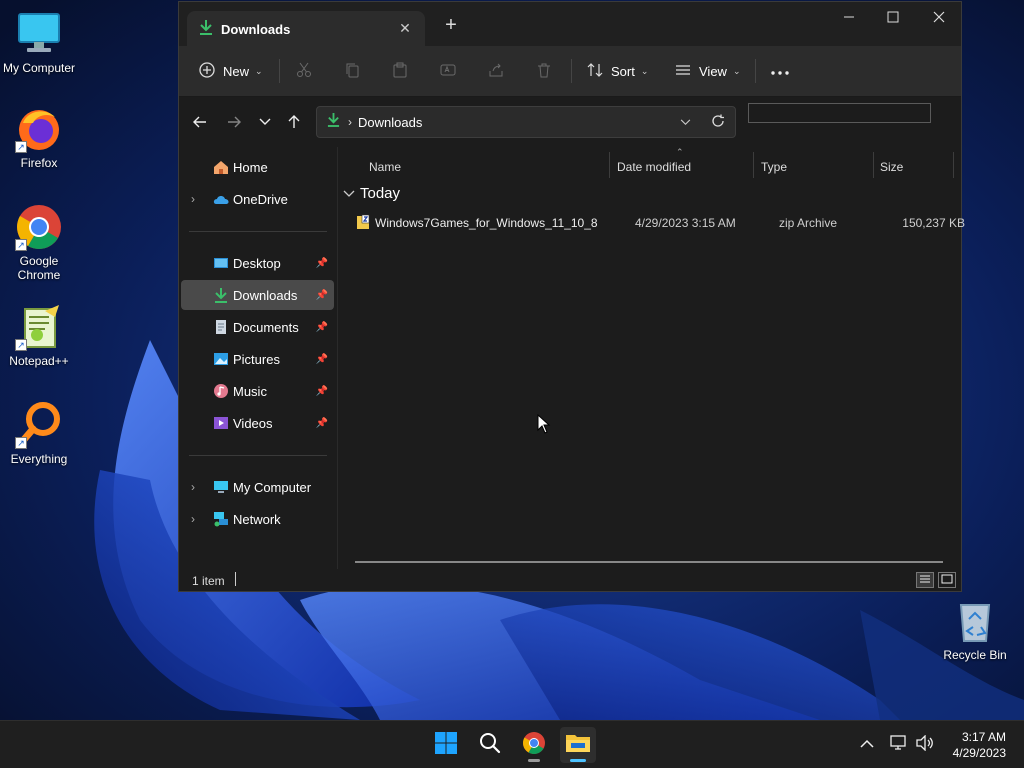 The height and width of the screenshot is (768, 1024). I want to click on nav-item-onedrive: › OneDrive, so click(257, 199).